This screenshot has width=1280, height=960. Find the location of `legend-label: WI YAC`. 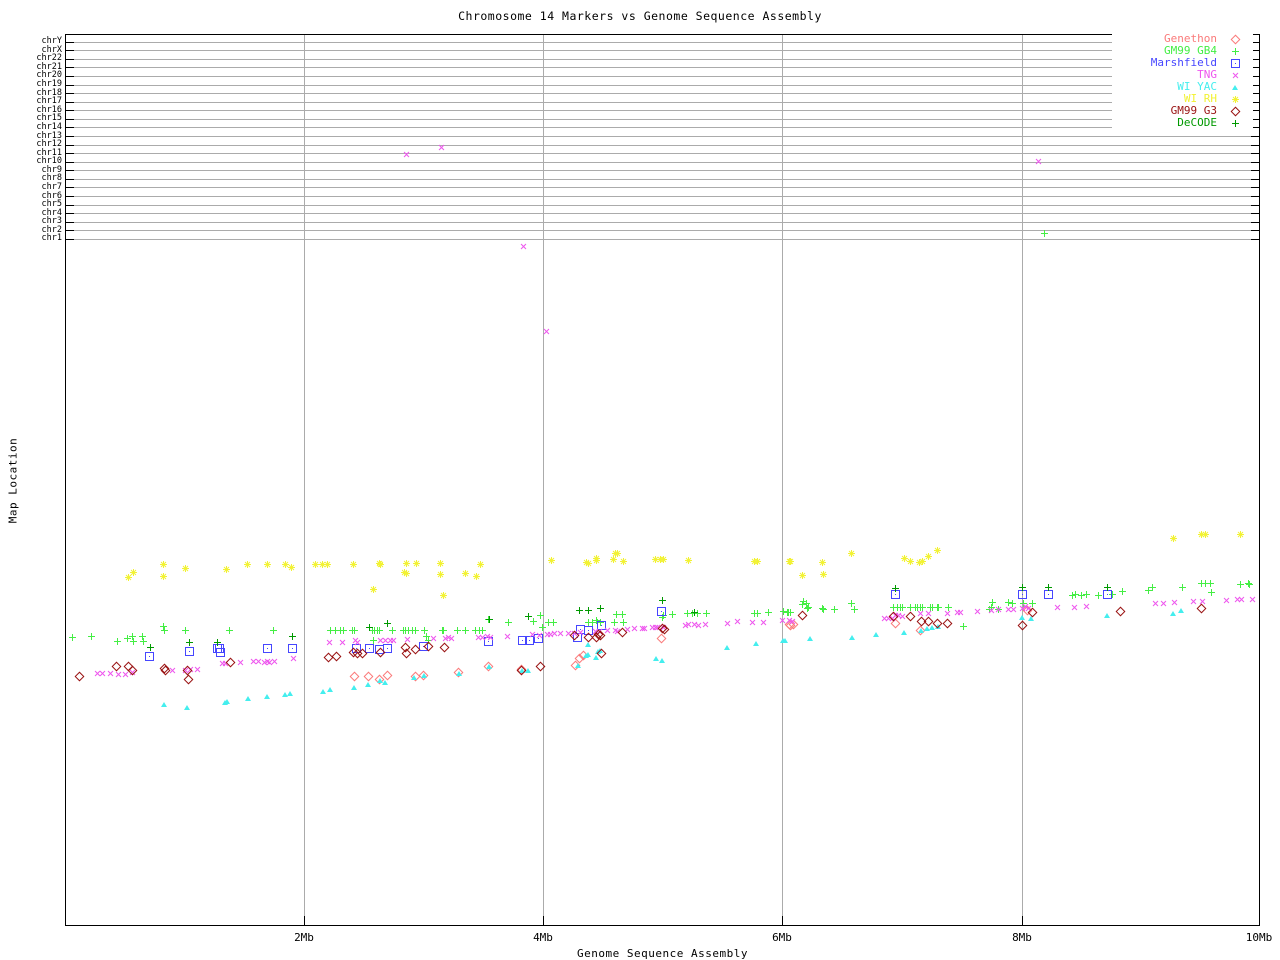

legend-label: WI YAC is located at coordinates (1197, 86).